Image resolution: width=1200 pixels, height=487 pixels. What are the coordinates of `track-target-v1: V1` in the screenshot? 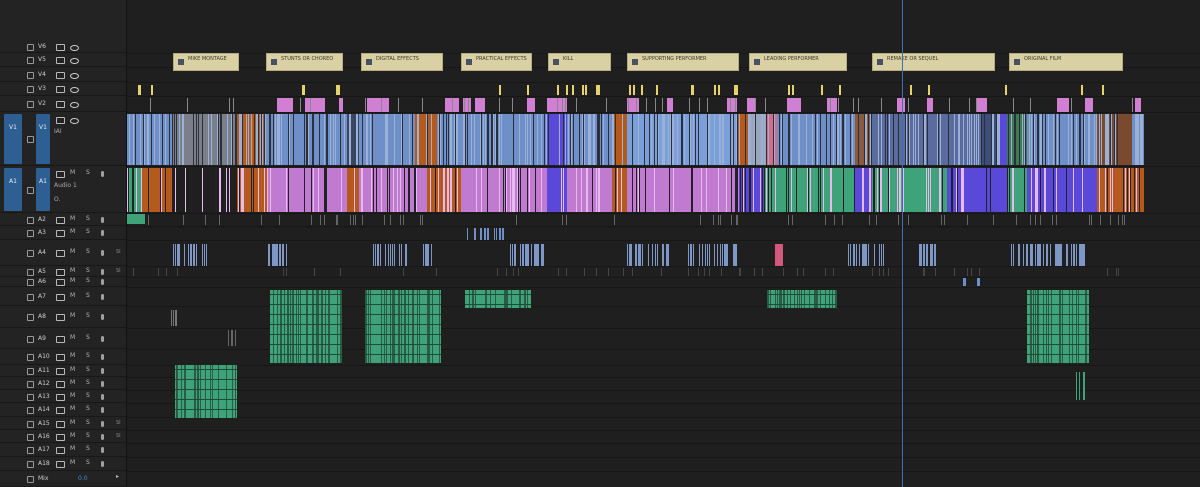 It's located at (43, 139).